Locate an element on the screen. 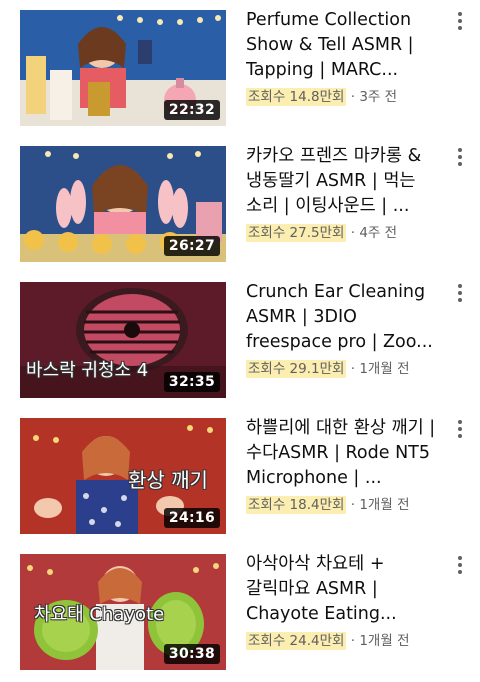 Image resolution: width=480 pixels, height=682 pixels. thumbnail-overlay-text: 바스락 귀청소 4 is located at coordinates (87, 370).